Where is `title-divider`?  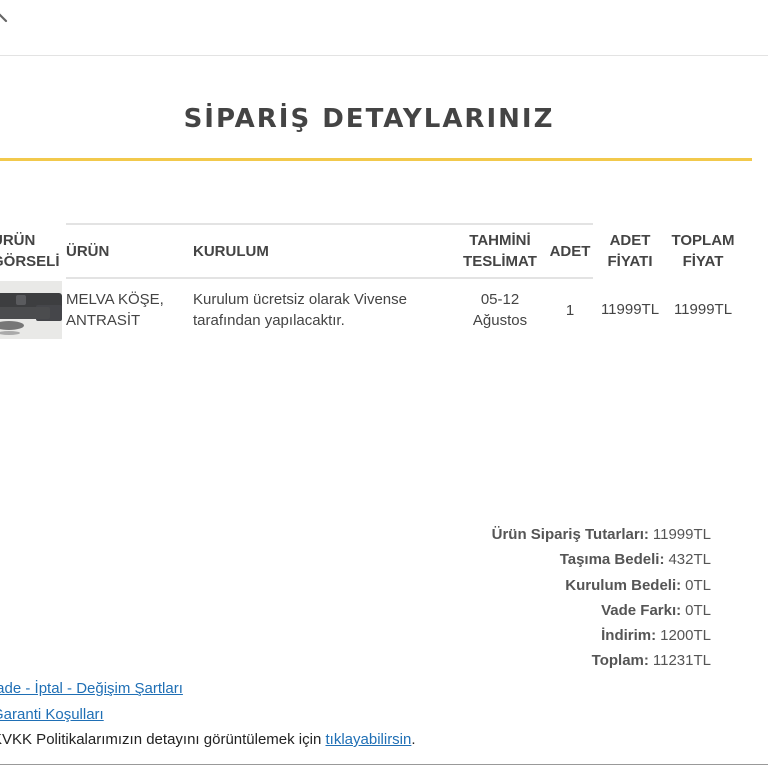
title-divider is located at coordinates (376, 159).